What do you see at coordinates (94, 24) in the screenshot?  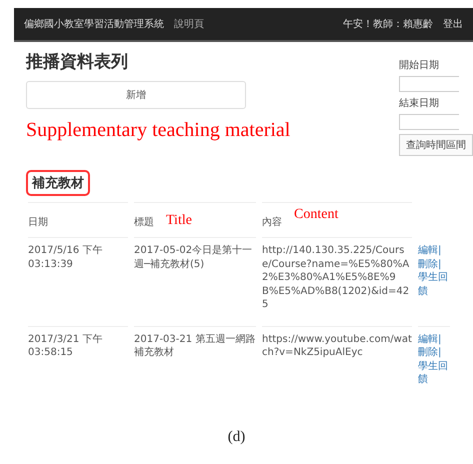 I see `app-title: 偏鄉國小教室學習活動管理系統` at bounding box center [94, 24].